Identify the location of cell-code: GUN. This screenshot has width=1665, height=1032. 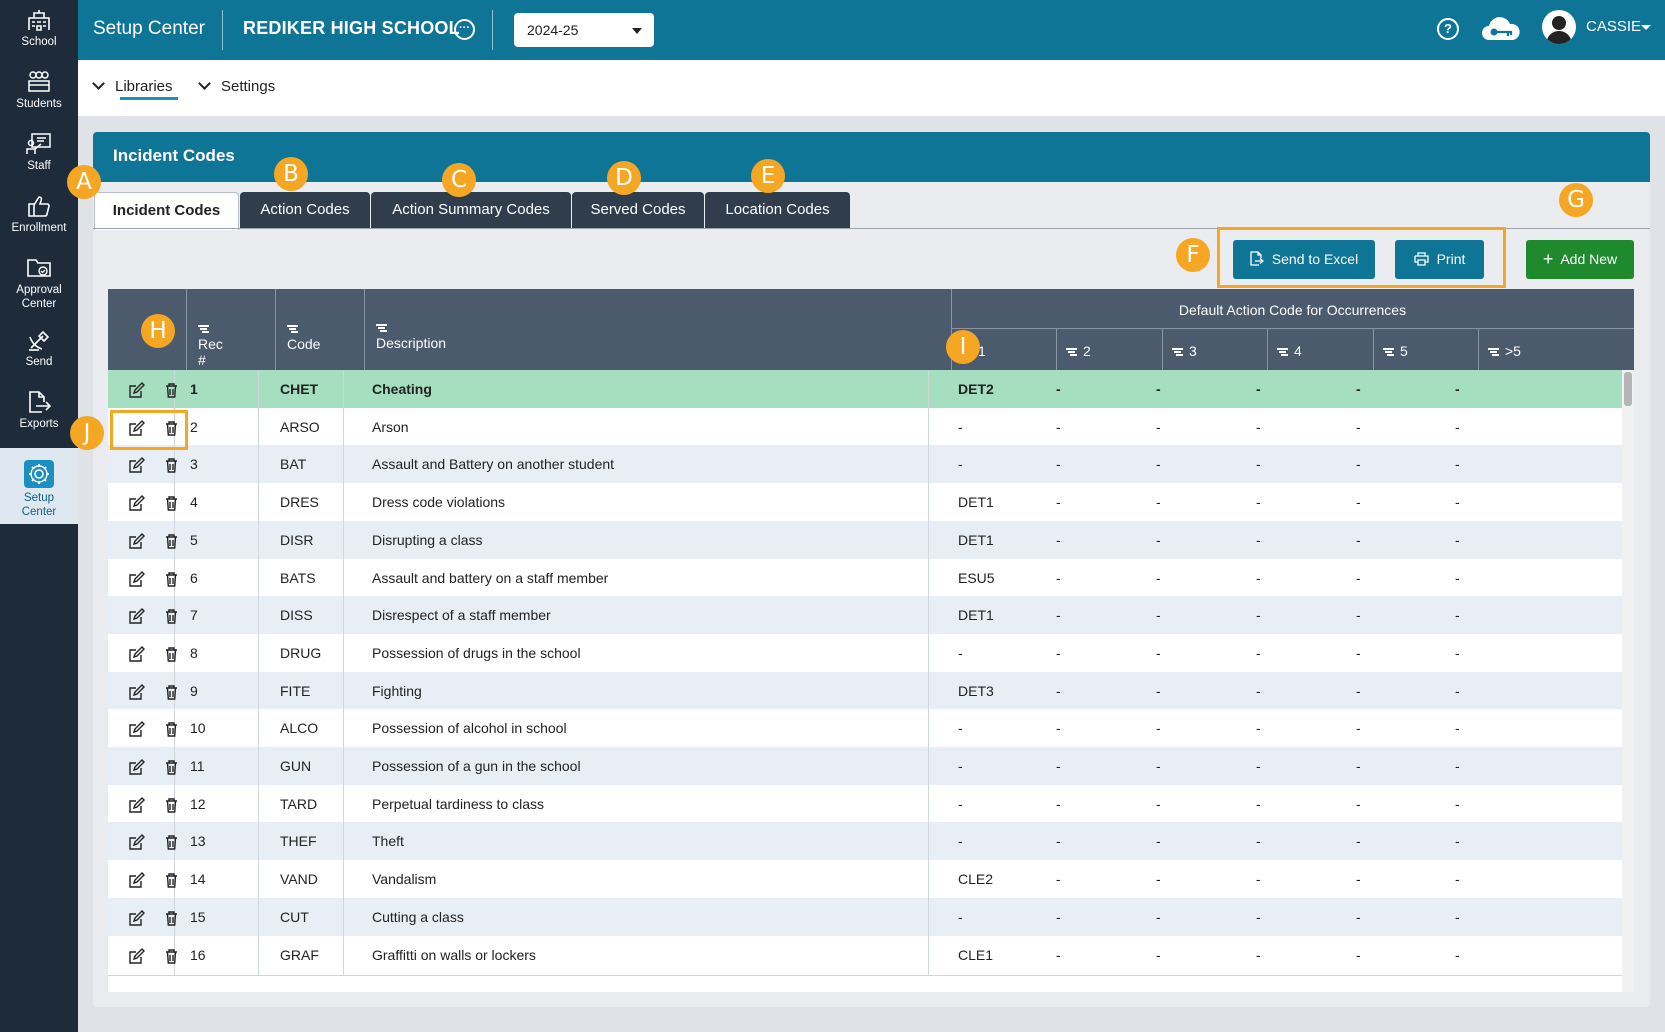
(296, 766).